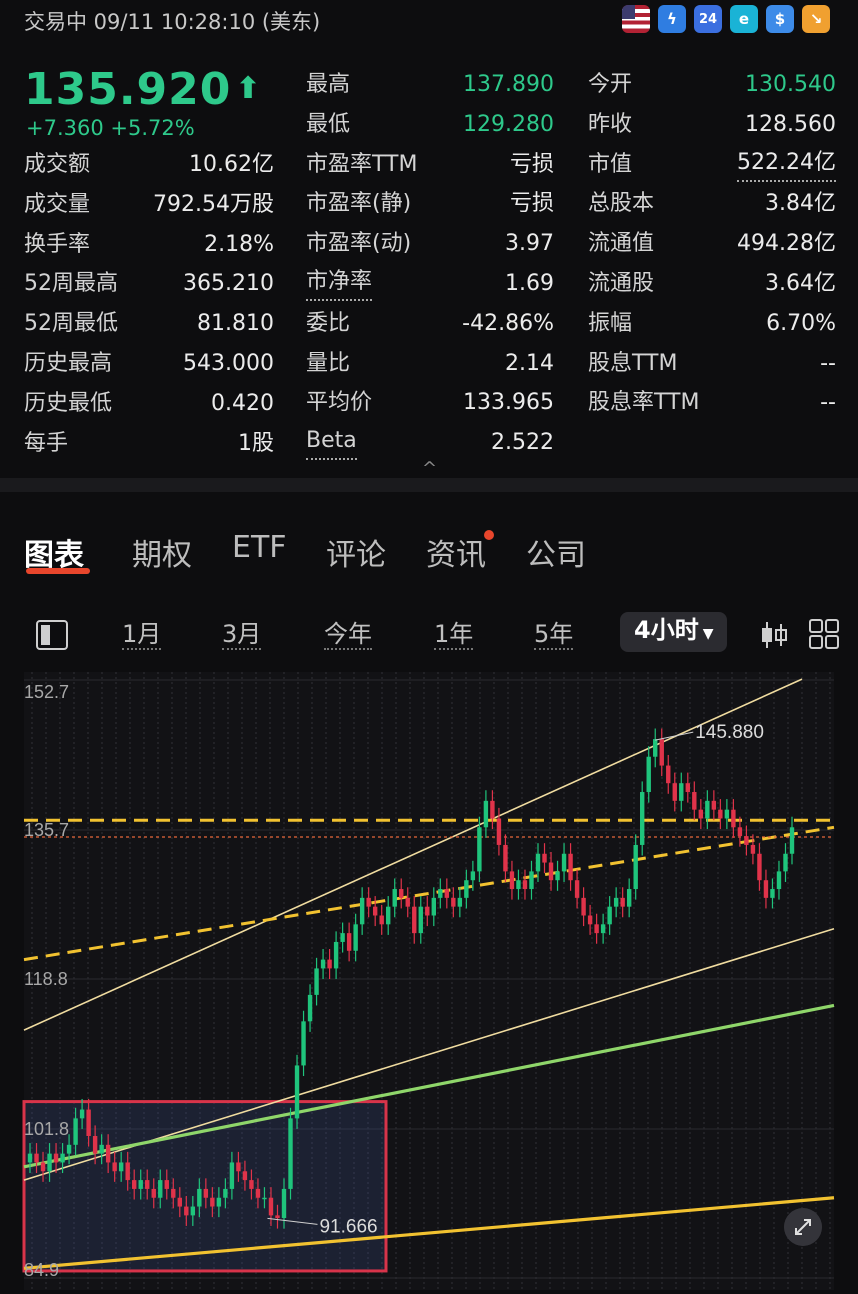 This screenshot has width=858, height=1294. I want to click on range-4h-dropdown: 4小时 ▼, so click(674, 632).